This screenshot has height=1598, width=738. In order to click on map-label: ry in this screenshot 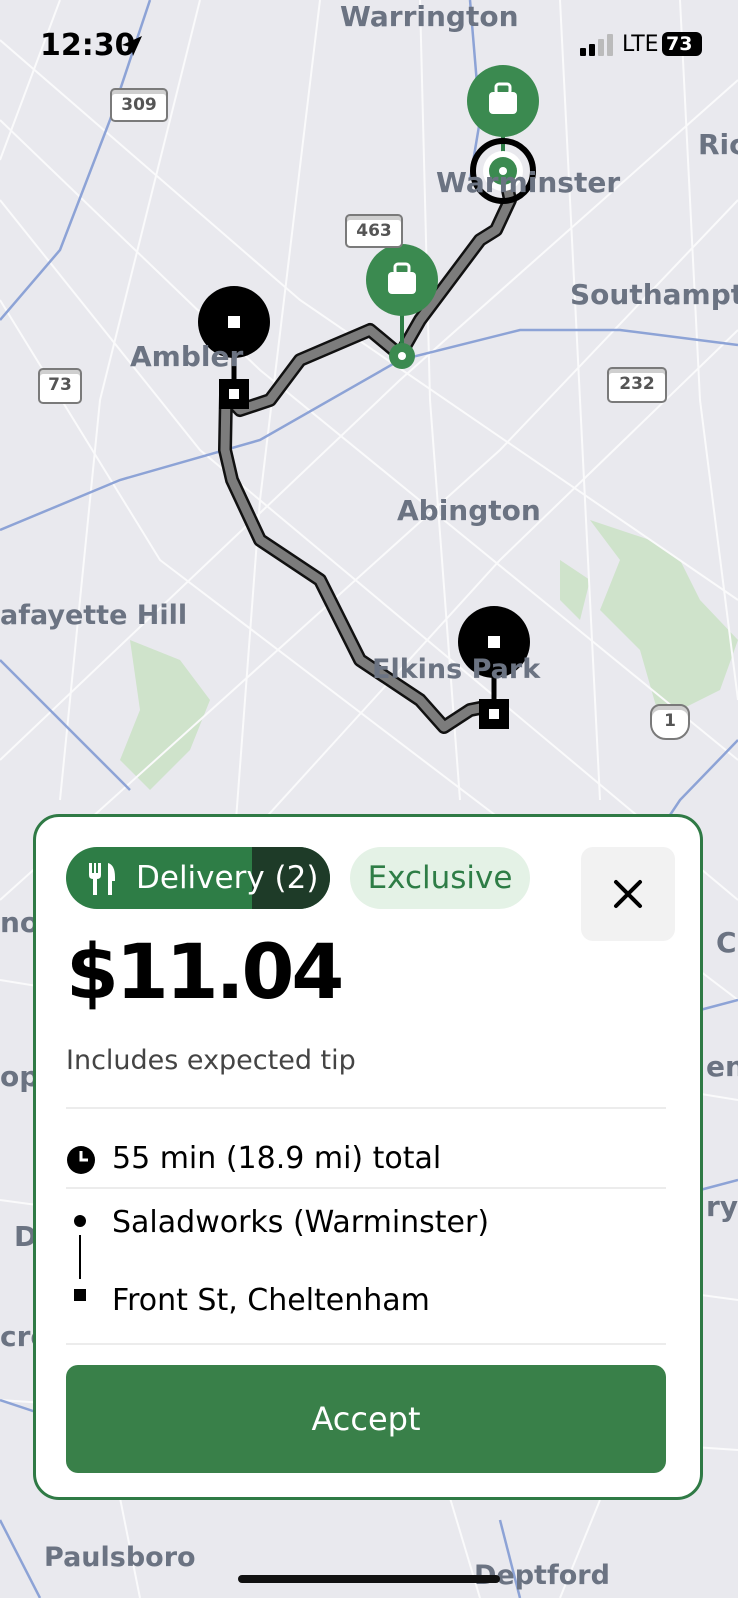, I will do `click(722, 1206)`.